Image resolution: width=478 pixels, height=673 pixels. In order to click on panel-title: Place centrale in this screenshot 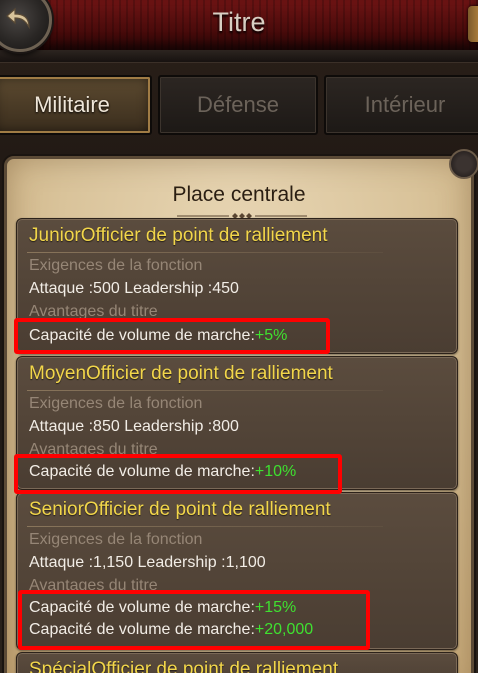, I will do `click(239, 194)`.